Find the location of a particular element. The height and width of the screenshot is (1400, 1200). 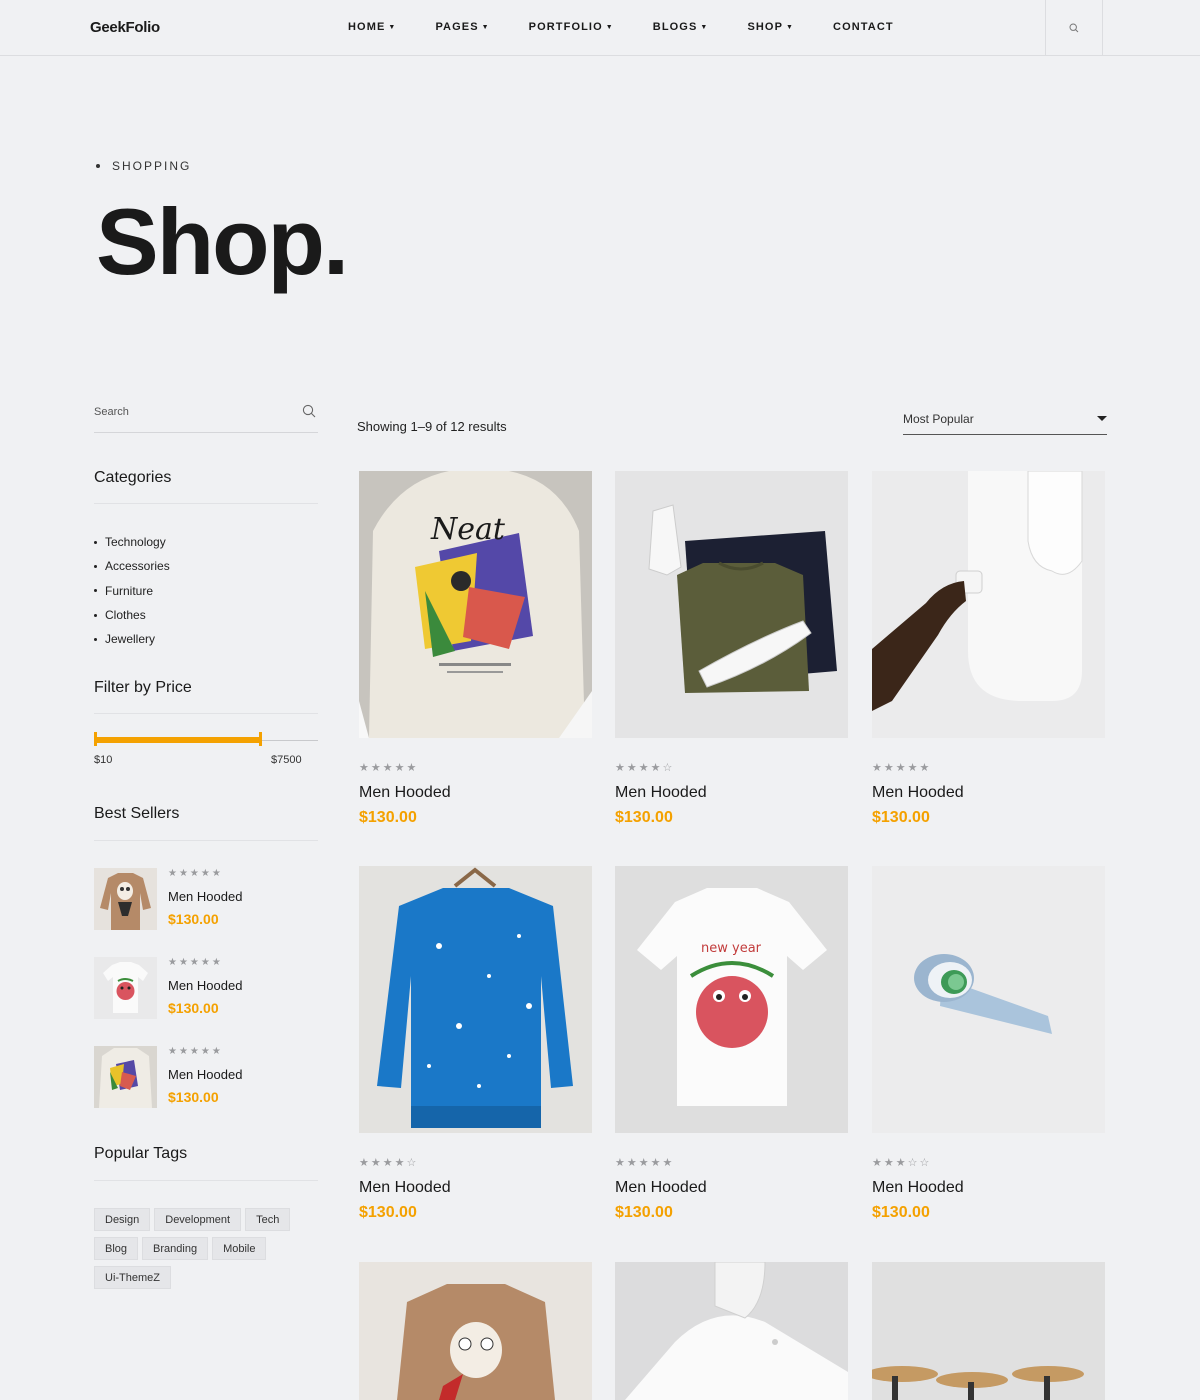

categories-title: Categories is located at coordinates (133, 477).